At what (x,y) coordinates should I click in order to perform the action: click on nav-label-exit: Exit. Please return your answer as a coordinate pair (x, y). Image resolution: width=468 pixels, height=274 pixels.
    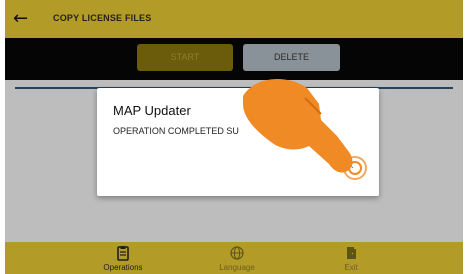
    Looking at the image, I should click on (351, 267).